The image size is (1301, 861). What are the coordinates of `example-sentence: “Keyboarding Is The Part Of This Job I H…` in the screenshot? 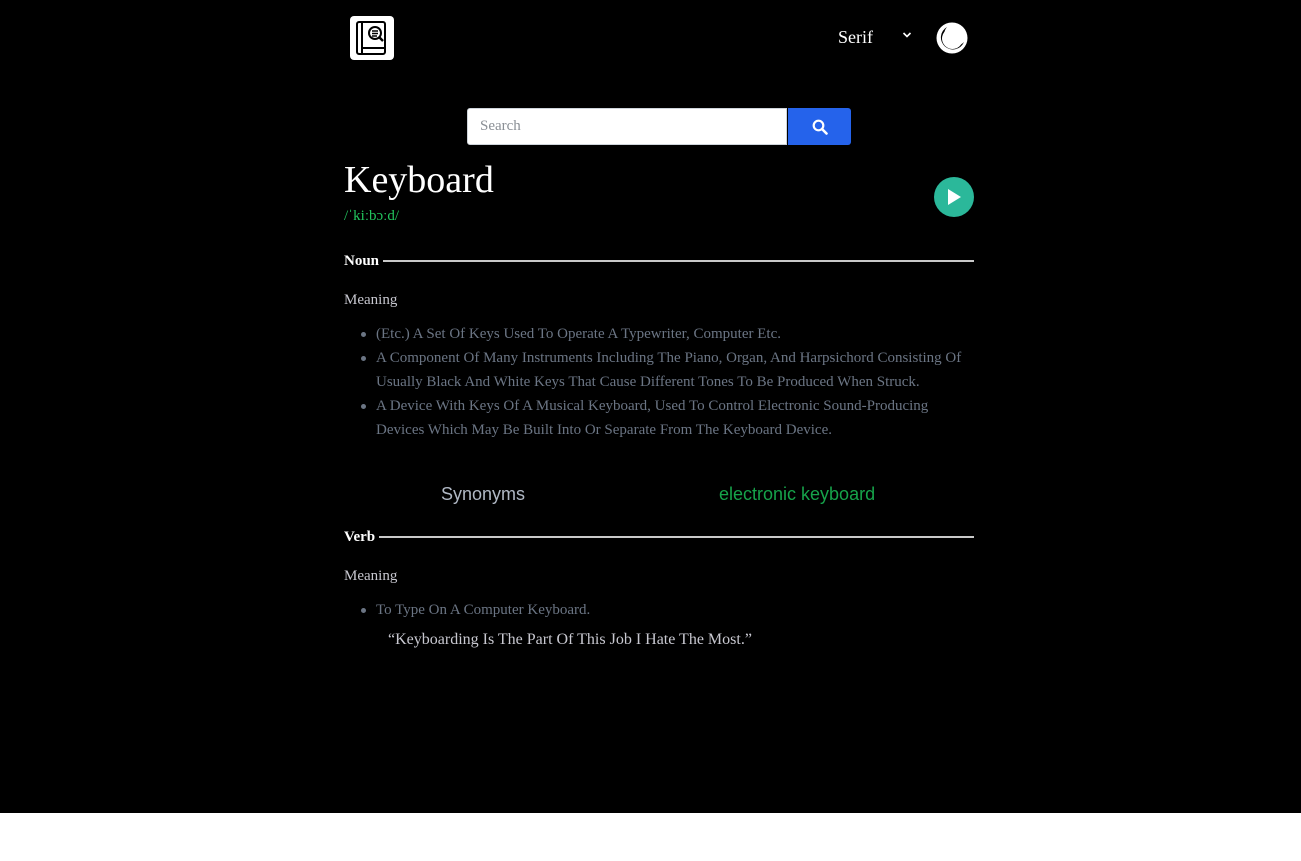 It's located at (570, 639).